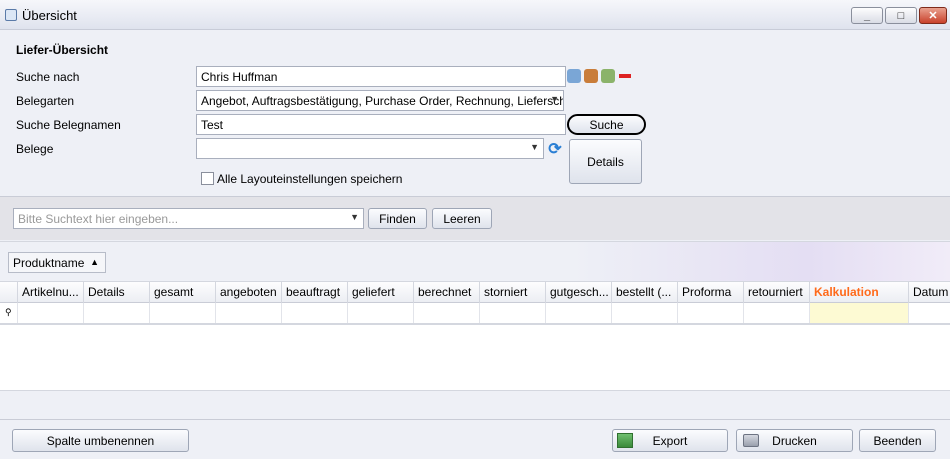  What do you see at coordinates (606, 124) in the screenshot?
I see `search-button: Suche` at bounding box center [606, 124].